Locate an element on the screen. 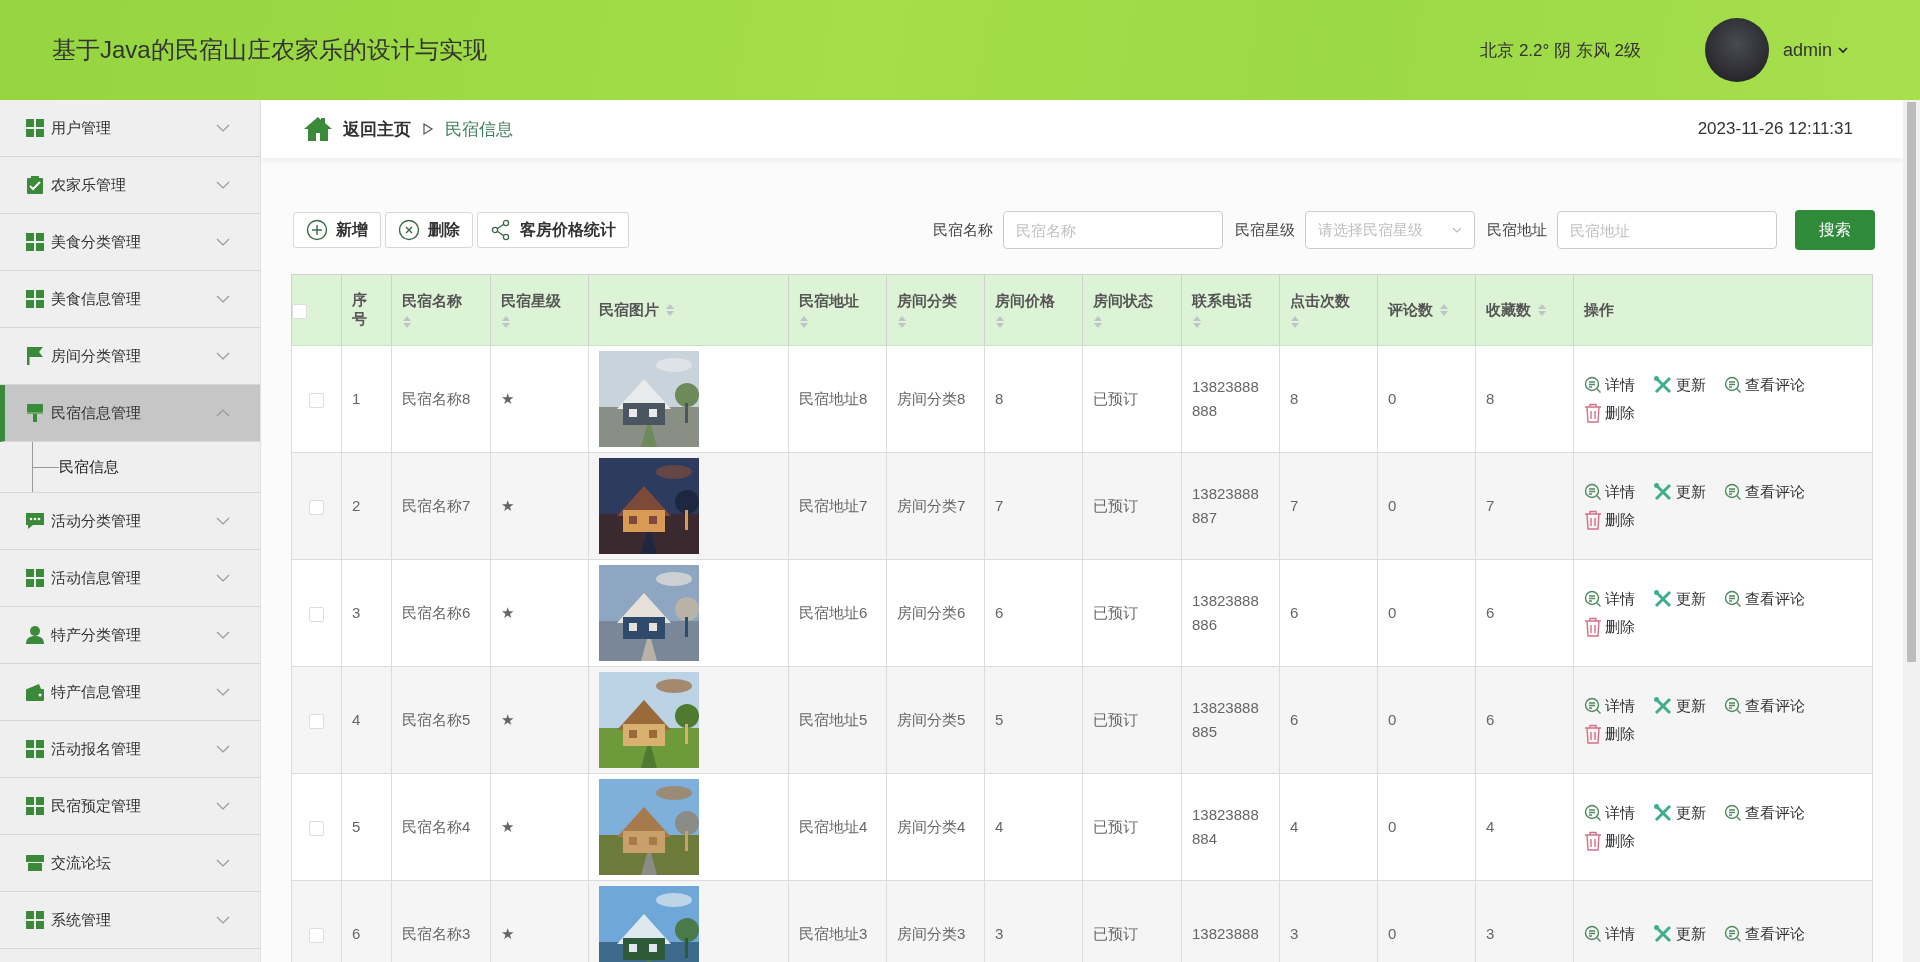 The image size is (1920, 962). datetime-text: 2023-11-26 12:11:31 is located at coordinates (1775, 129).